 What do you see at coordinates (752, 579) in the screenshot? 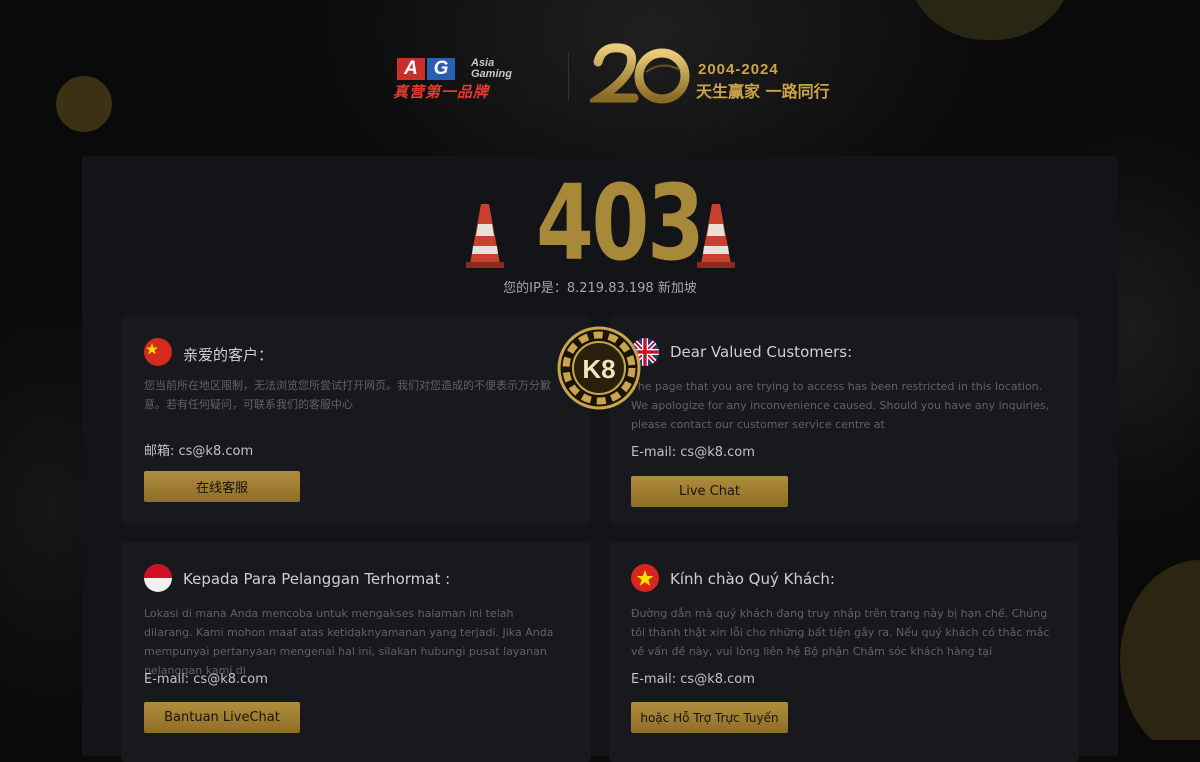
I see `card-title: Kính chào Quý Khách:` at bounding box center [752, 579].